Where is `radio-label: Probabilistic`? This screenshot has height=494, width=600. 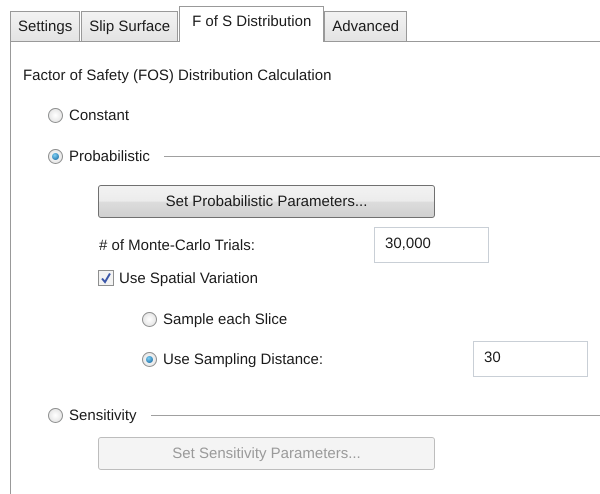
radio-label: Probabilistic is located at coordinates (109, 156).